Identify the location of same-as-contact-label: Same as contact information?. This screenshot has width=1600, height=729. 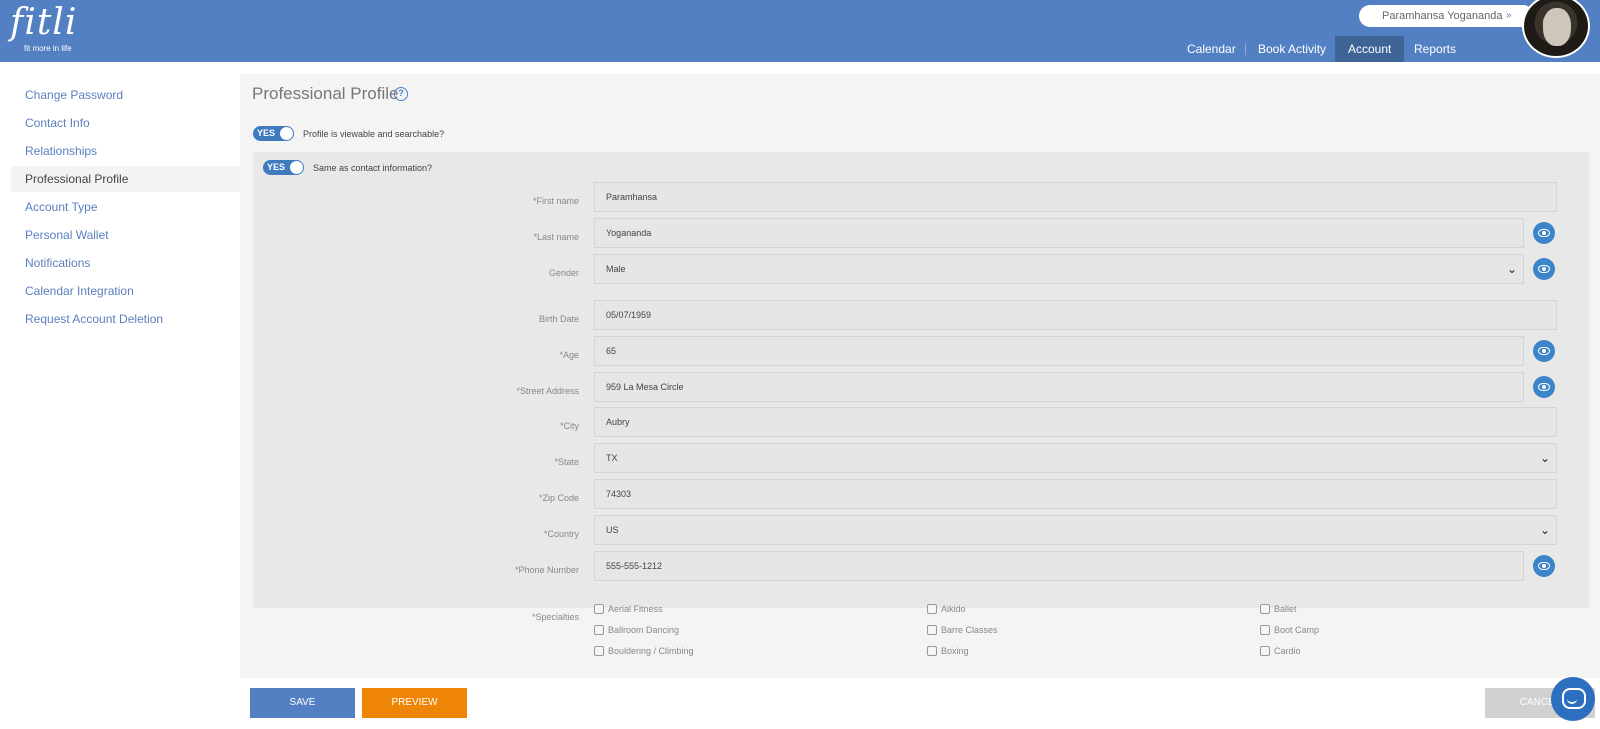
(373, 168).